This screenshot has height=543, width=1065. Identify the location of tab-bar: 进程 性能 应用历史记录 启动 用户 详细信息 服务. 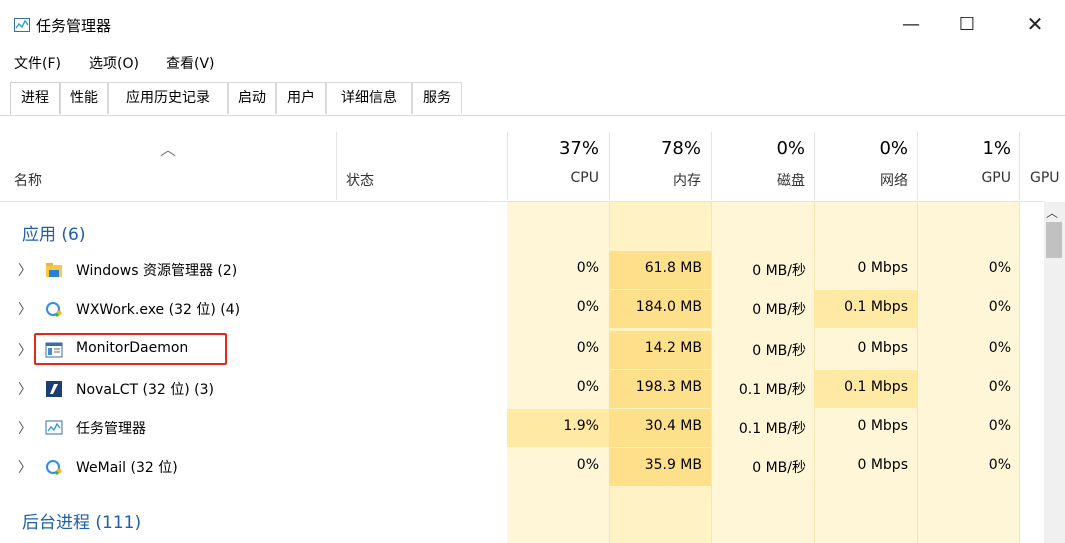
(532, 99).